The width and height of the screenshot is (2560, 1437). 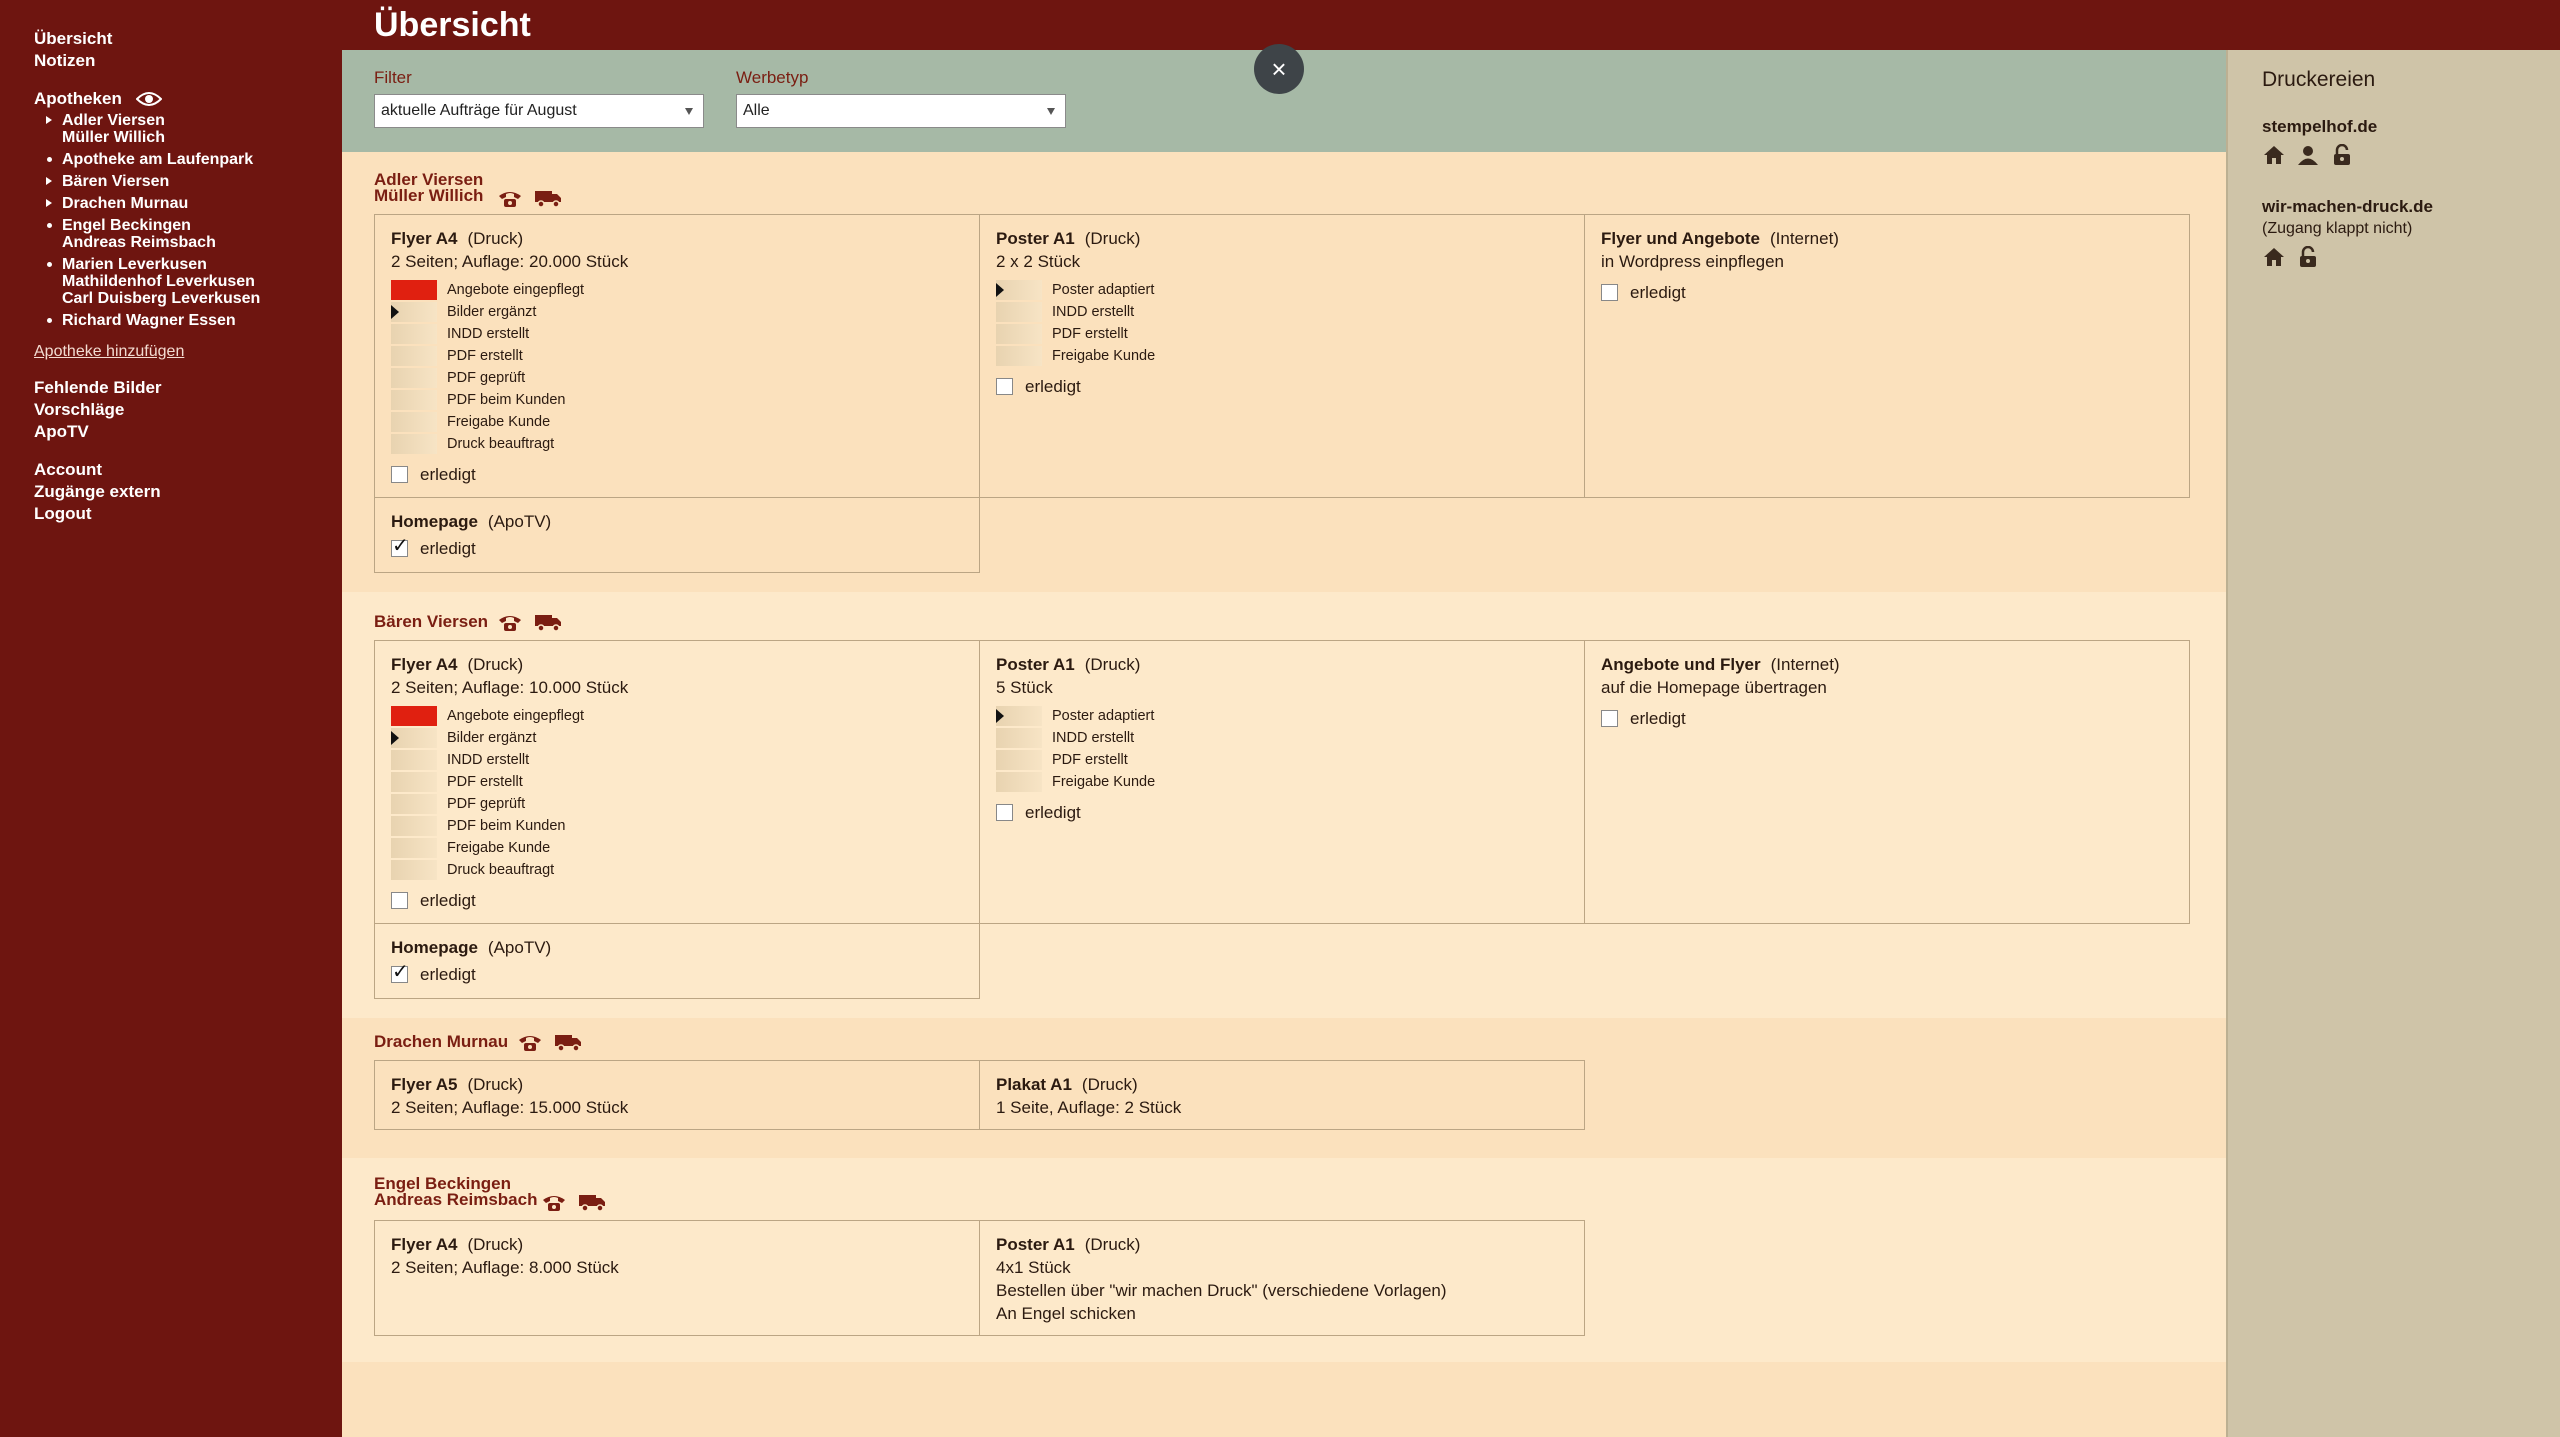 I want to click on nav-zugaenge-extern: Zugänge extern, so click(x=188, y=492).